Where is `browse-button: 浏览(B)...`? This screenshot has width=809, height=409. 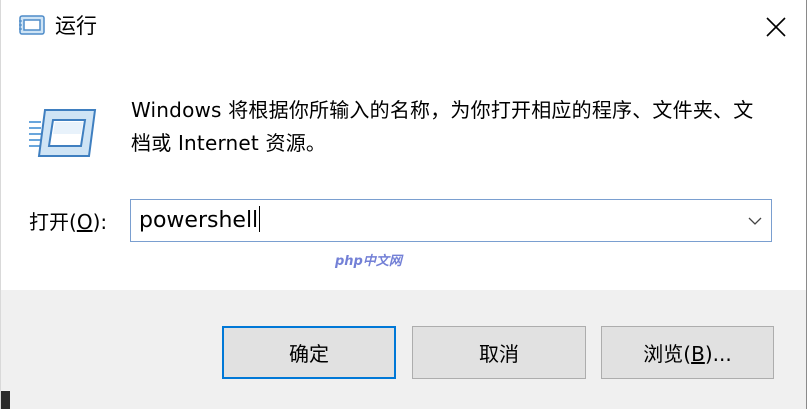
browse-button: 浏览(B)... is located at coordinates (687, 352).